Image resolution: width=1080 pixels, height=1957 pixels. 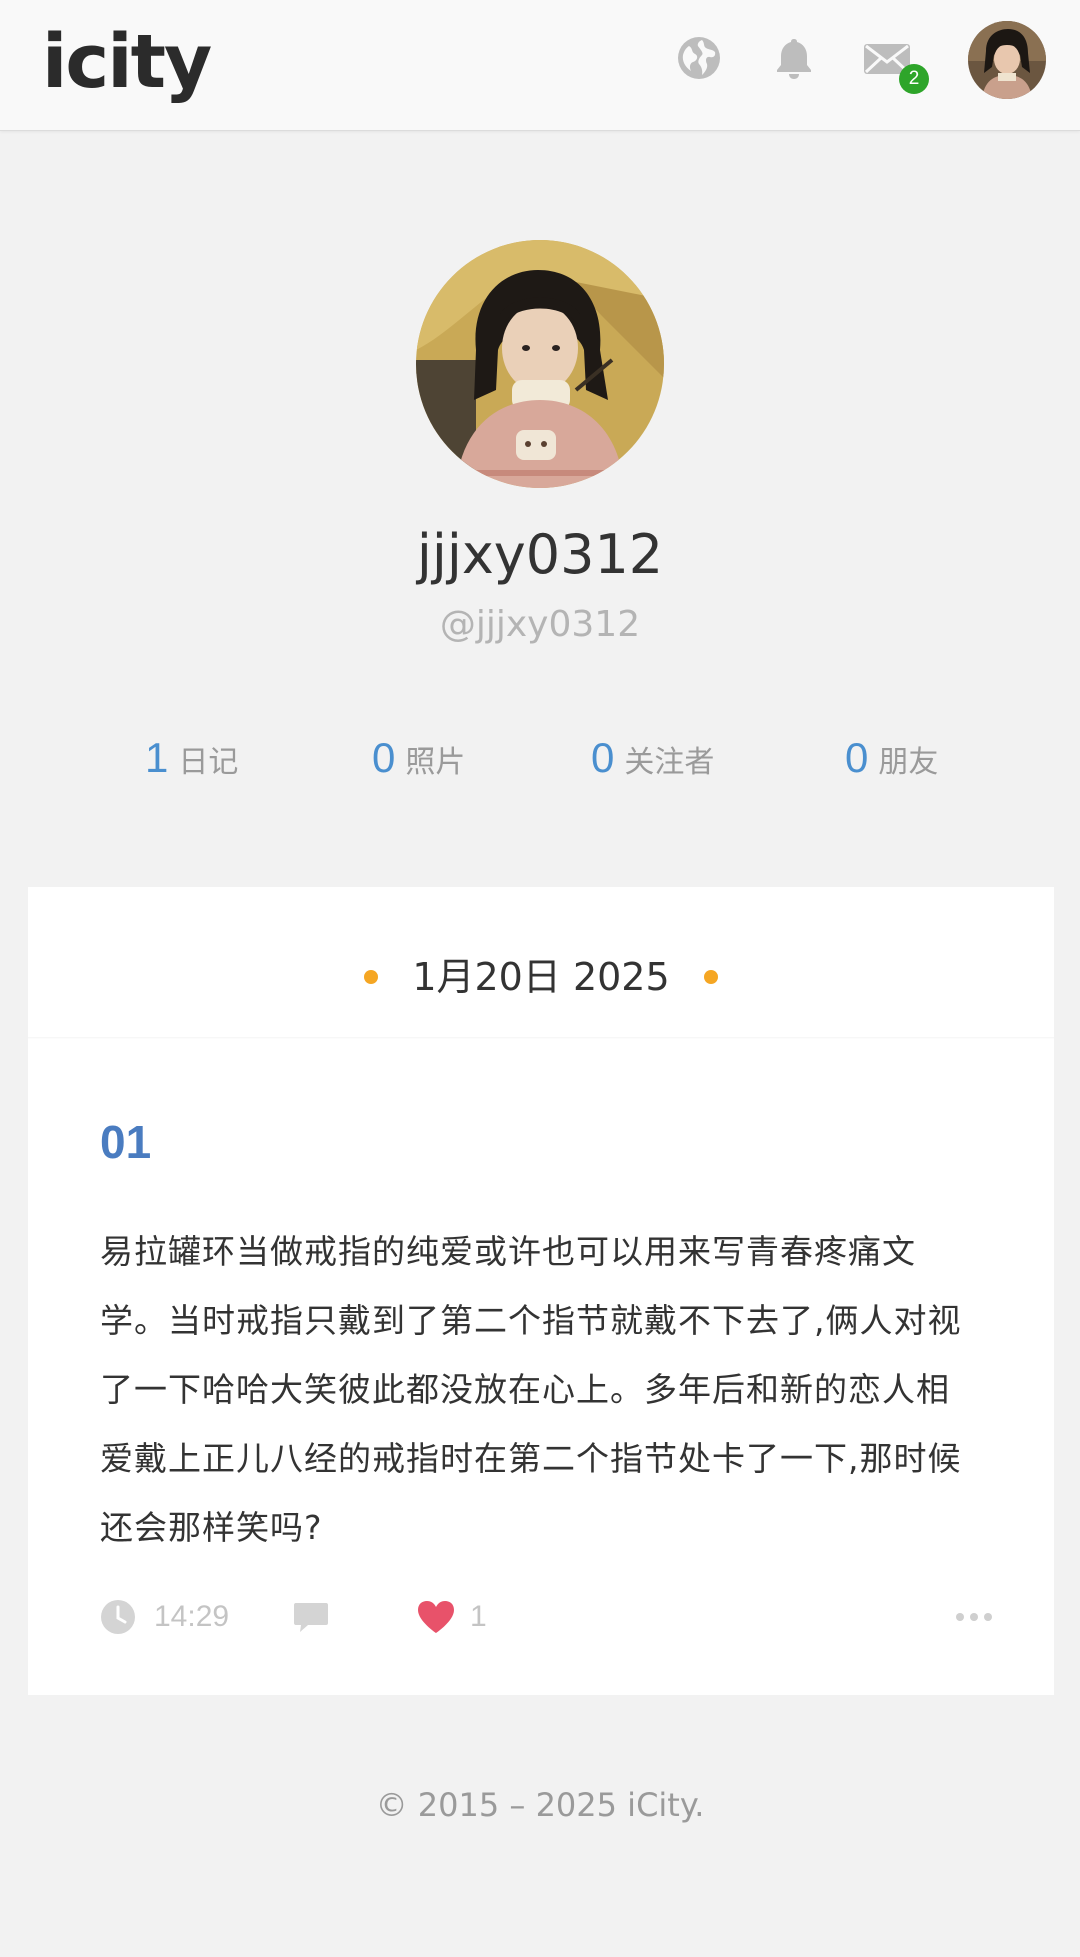 I want to click on footer-copyright: © 2015 – 2025 iCity., so click(x=540, y=1805).